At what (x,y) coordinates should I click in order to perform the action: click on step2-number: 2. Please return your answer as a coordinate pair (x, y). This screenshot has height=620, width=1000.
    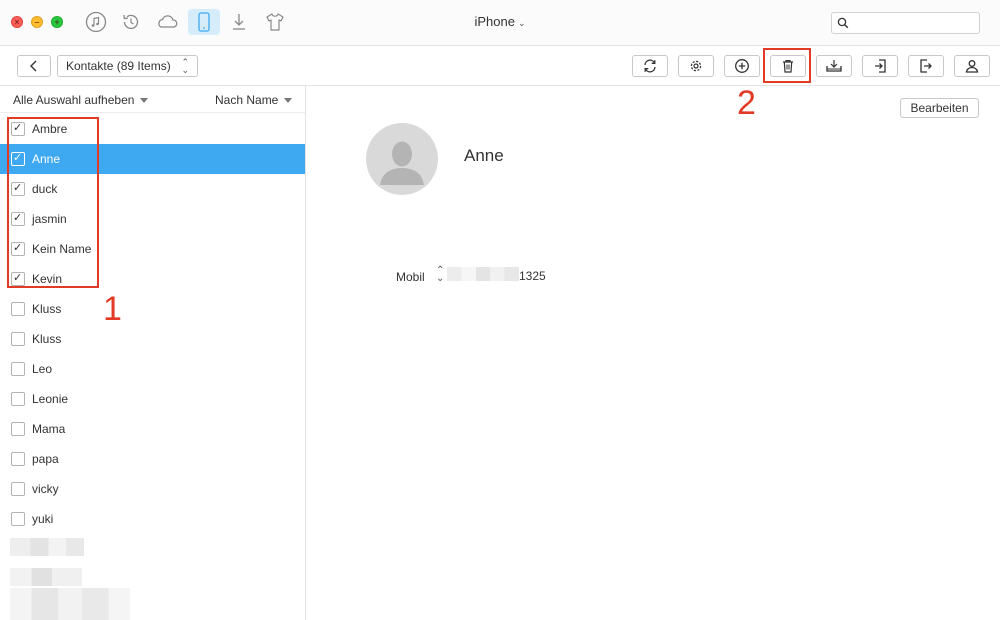
    Looking at the image, I should click on (746, 103).